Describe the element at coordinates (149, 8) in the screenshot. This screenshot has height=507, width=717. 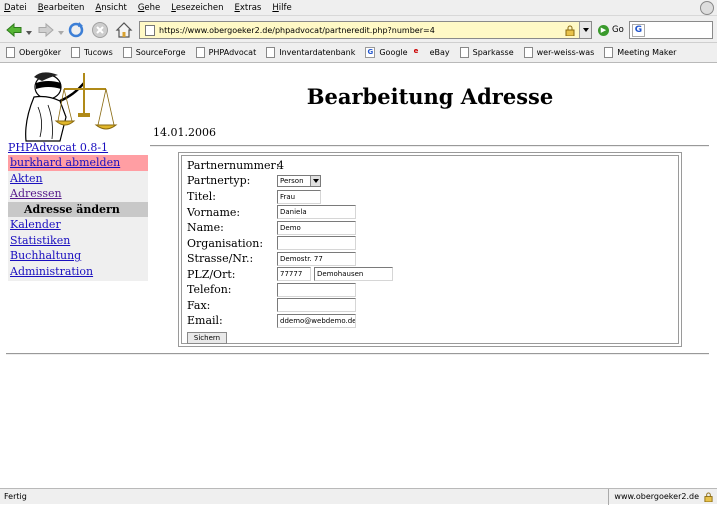
I see `menu-gehe: Gehe` at that location.